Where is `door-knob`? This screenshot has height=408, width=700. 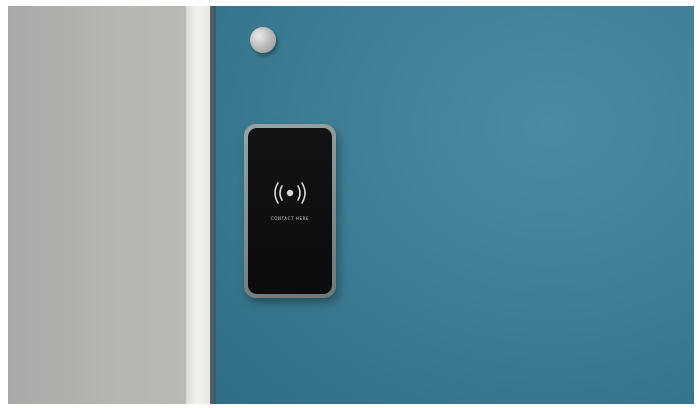 door-knob is located at coordinates (263, 40).